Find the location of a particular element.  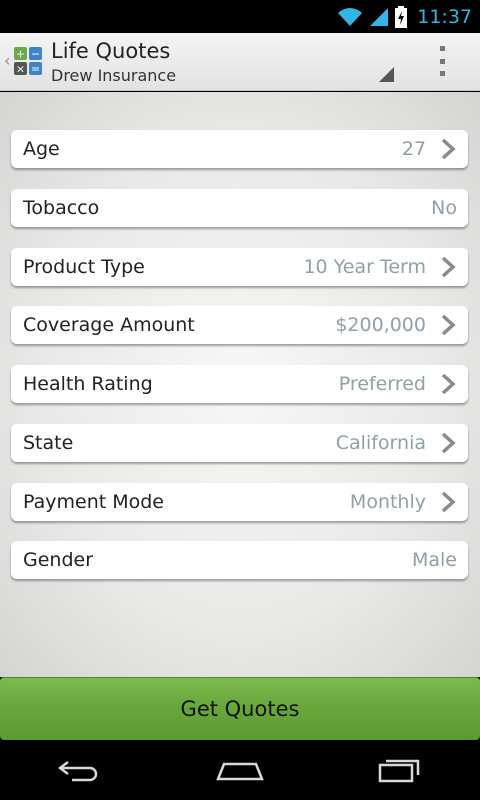

field-value: Male is located at coordinates (434, 560).